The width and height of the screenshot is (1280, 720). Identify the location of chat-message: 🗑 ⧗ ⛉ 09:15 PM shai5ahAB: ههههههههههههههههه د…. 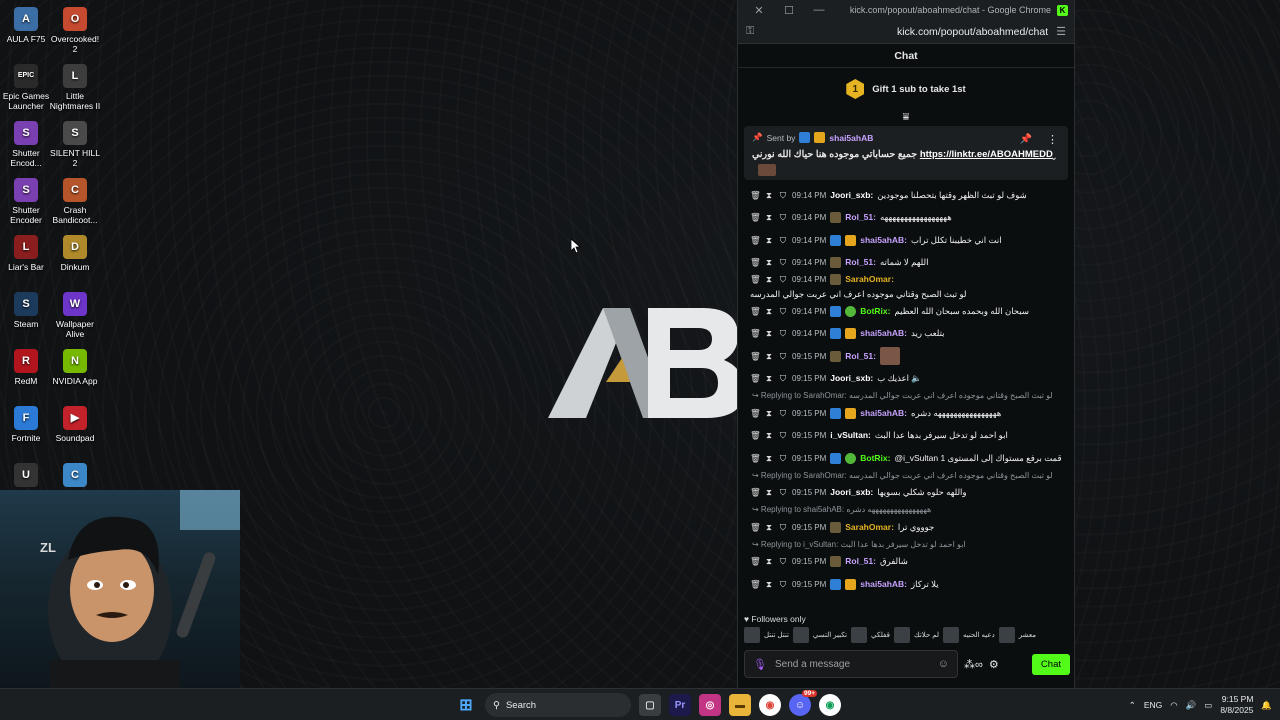
(908, 413).